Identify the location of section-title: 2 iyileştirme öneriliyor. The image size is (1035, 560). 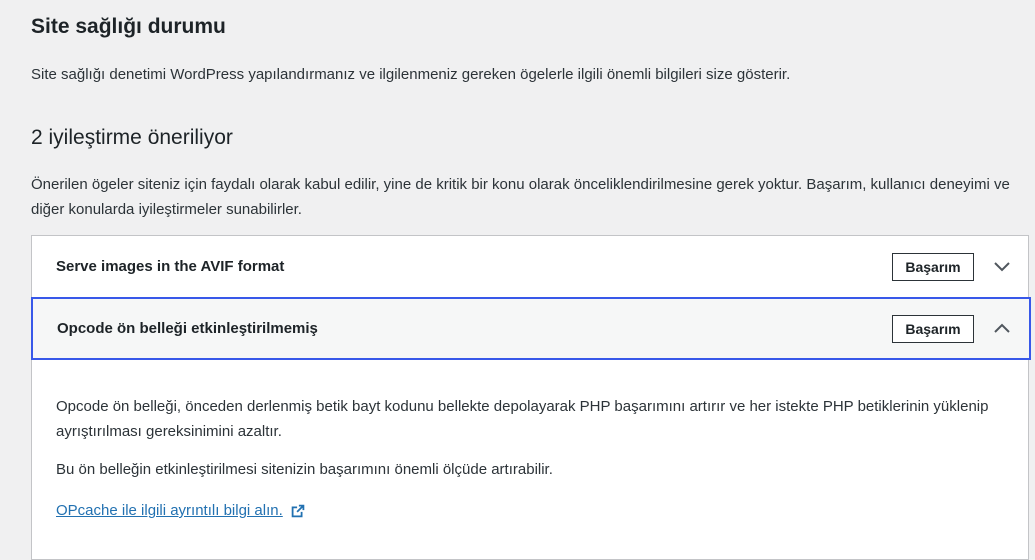
(132, 137).